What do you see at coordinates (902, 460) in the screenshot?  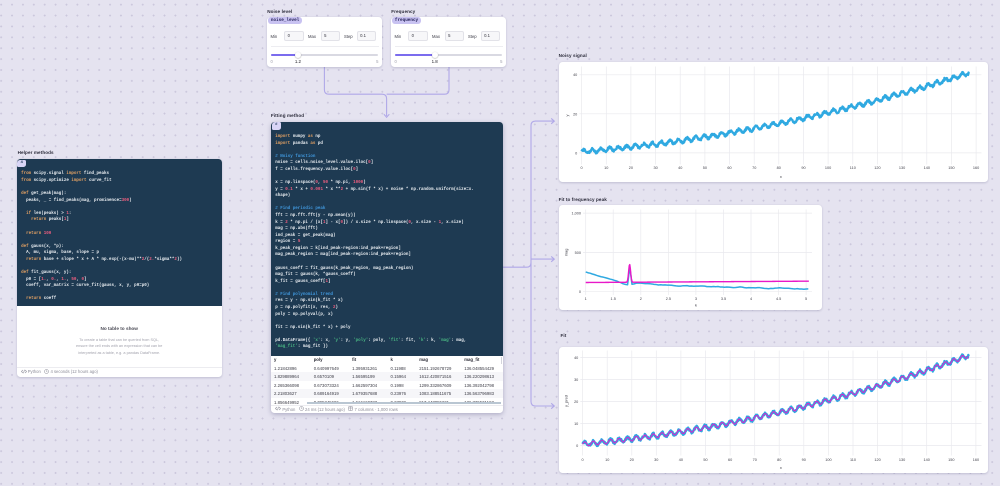 I see `svg-text: 130` at bounding box center [902, 460].